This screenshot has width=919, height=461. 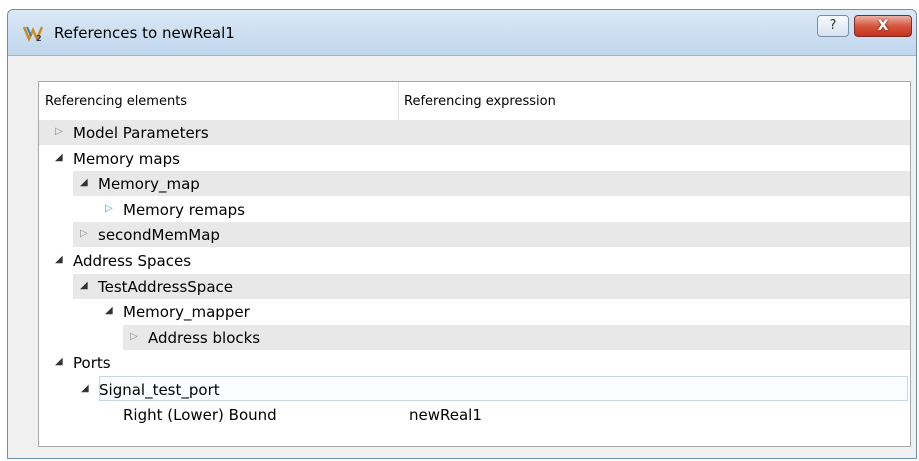 I want to click on tree-row-label: Model Parameters, so click(x=141, y=133).